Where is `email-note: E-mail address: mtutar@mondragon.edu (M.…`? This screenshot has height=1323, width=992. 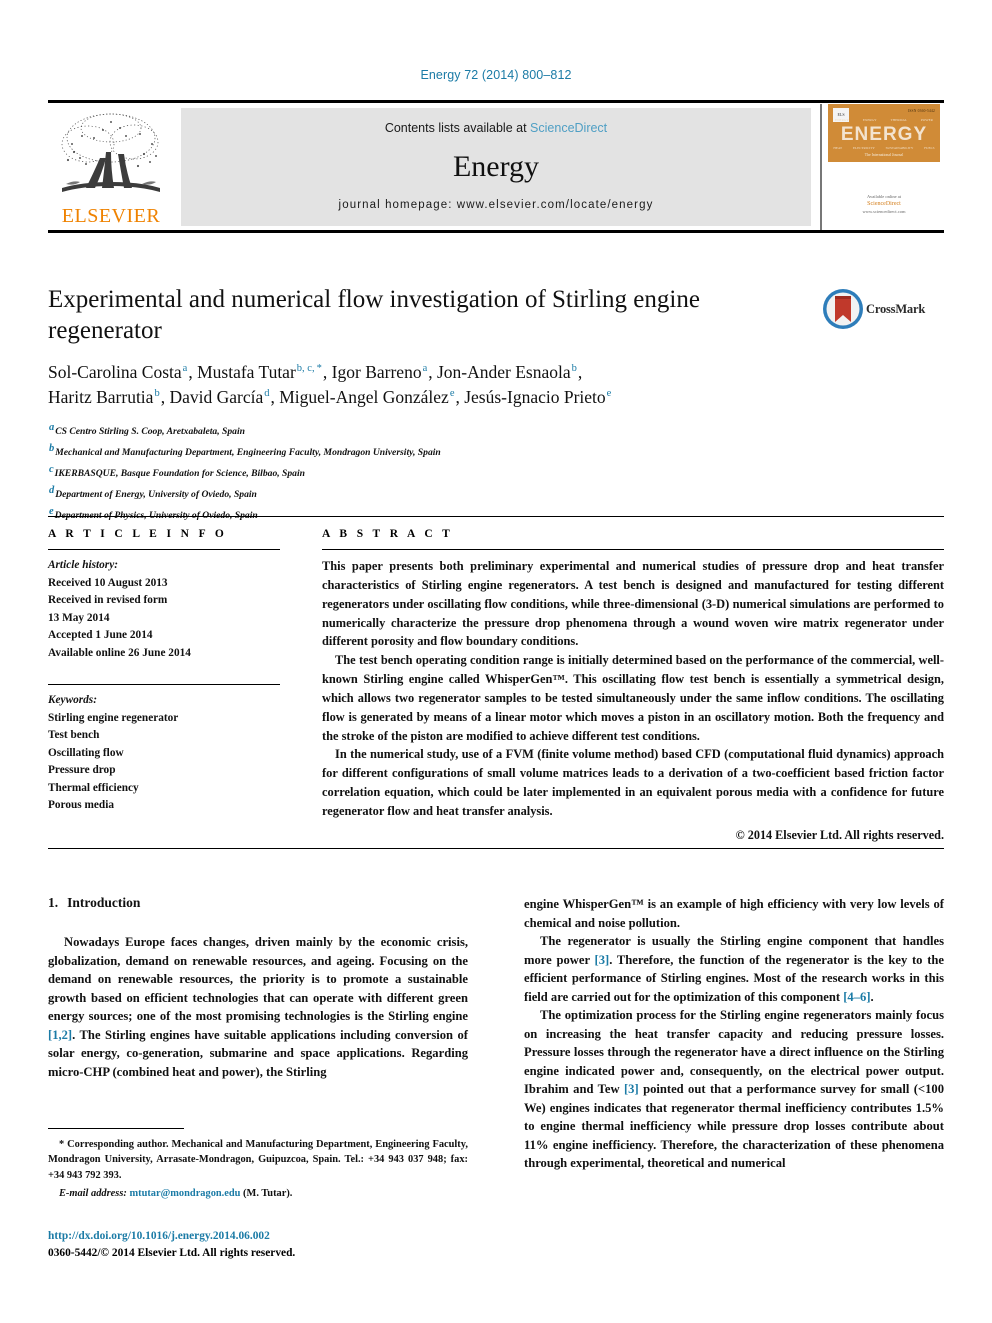 email-note: E-mail address: mtutar@mondragon.edu (M.… is located at coordinates (258, 1193).